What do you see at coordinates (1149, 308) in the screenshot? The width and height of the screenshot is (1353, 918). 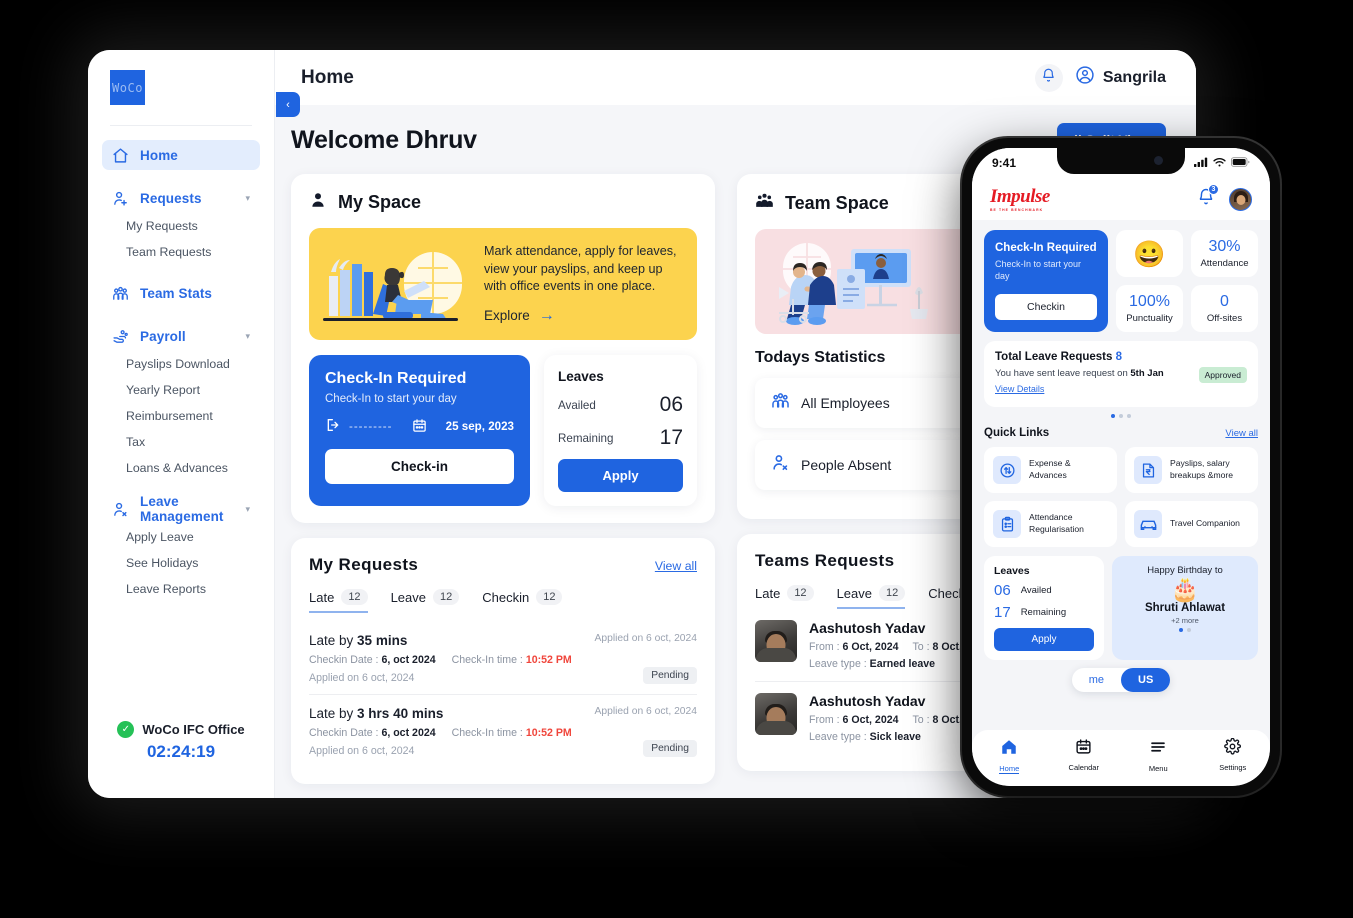 I see `punctuality-tile: 100% Punctuality` at bounding box center [1149, 308].